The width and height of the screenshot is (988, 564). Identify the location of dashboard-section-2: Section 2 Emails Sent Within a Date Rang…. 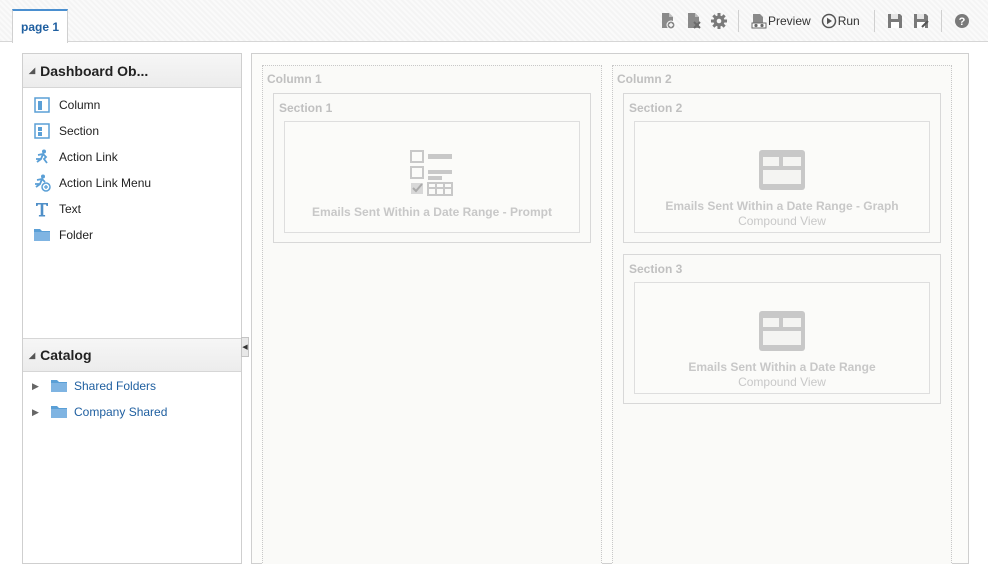
(782, 168).